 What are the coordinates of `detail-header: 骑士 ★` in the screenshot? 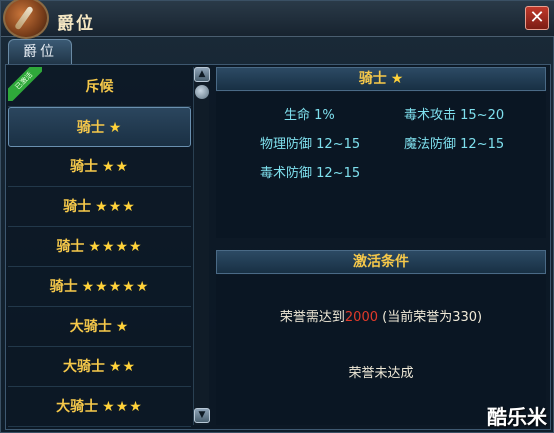 It's located at (381, 79).